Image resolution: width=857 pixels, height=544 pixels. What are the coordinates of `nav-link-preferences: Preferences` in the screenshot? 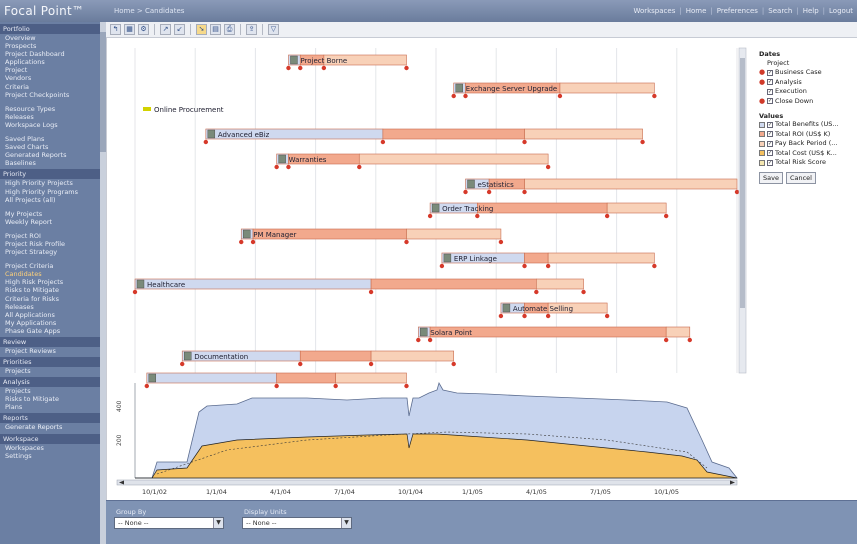 It's located at (737, 11).